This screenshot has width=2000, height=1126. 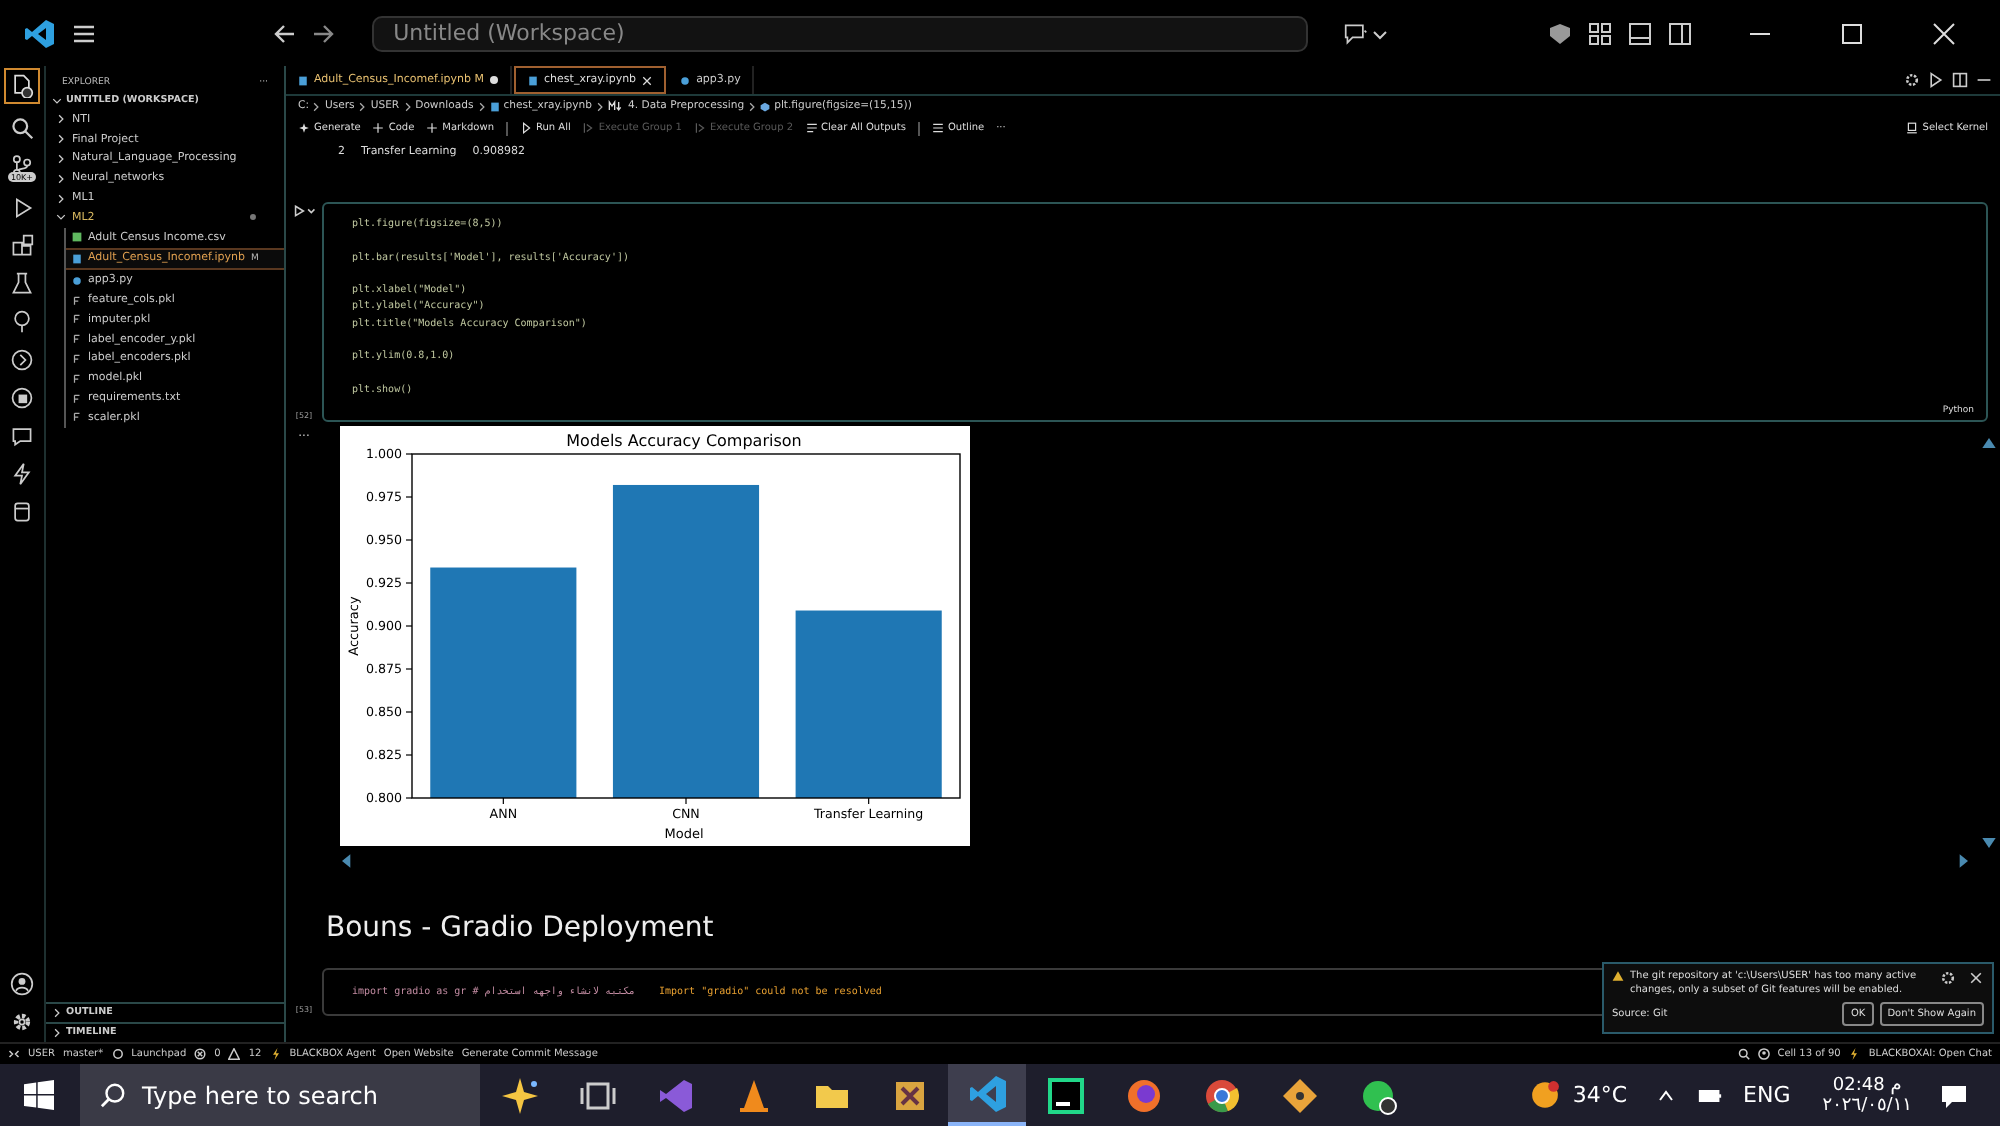 What do you see at coordinates (1600, 33) in the screenshot?
I see `layout-icon` at bounding box center [1600, 33].